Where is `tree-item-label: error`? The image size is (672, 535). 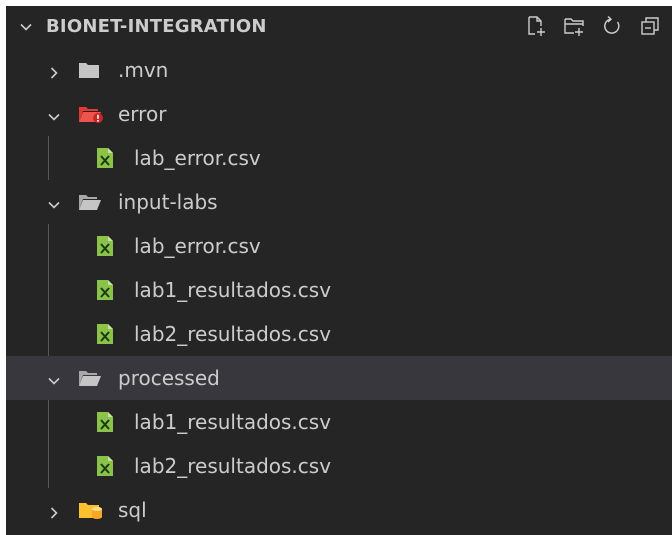 tree-item-label: error is located at coordinates (142, 114).